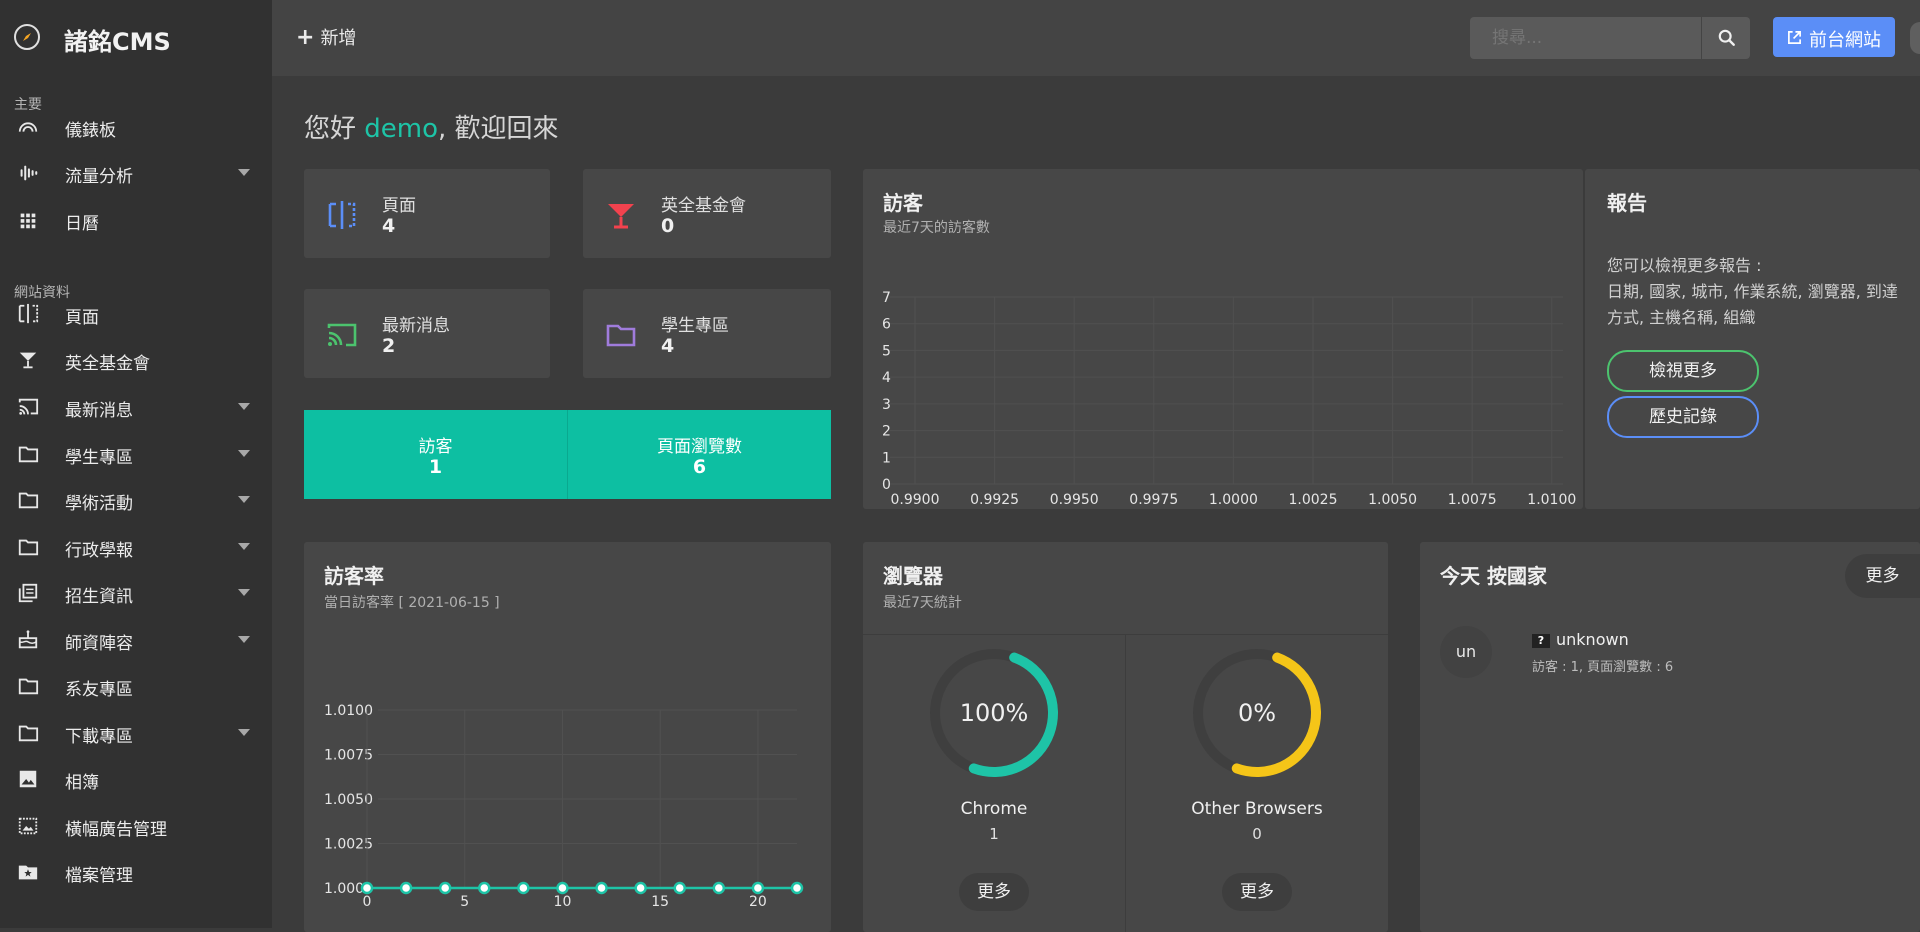 The width and height of the screenshot is (1920, 932). Describe the element at coordinates (136, 314) in the screenshot. I see `sidebar-item: 頁面` at that location.